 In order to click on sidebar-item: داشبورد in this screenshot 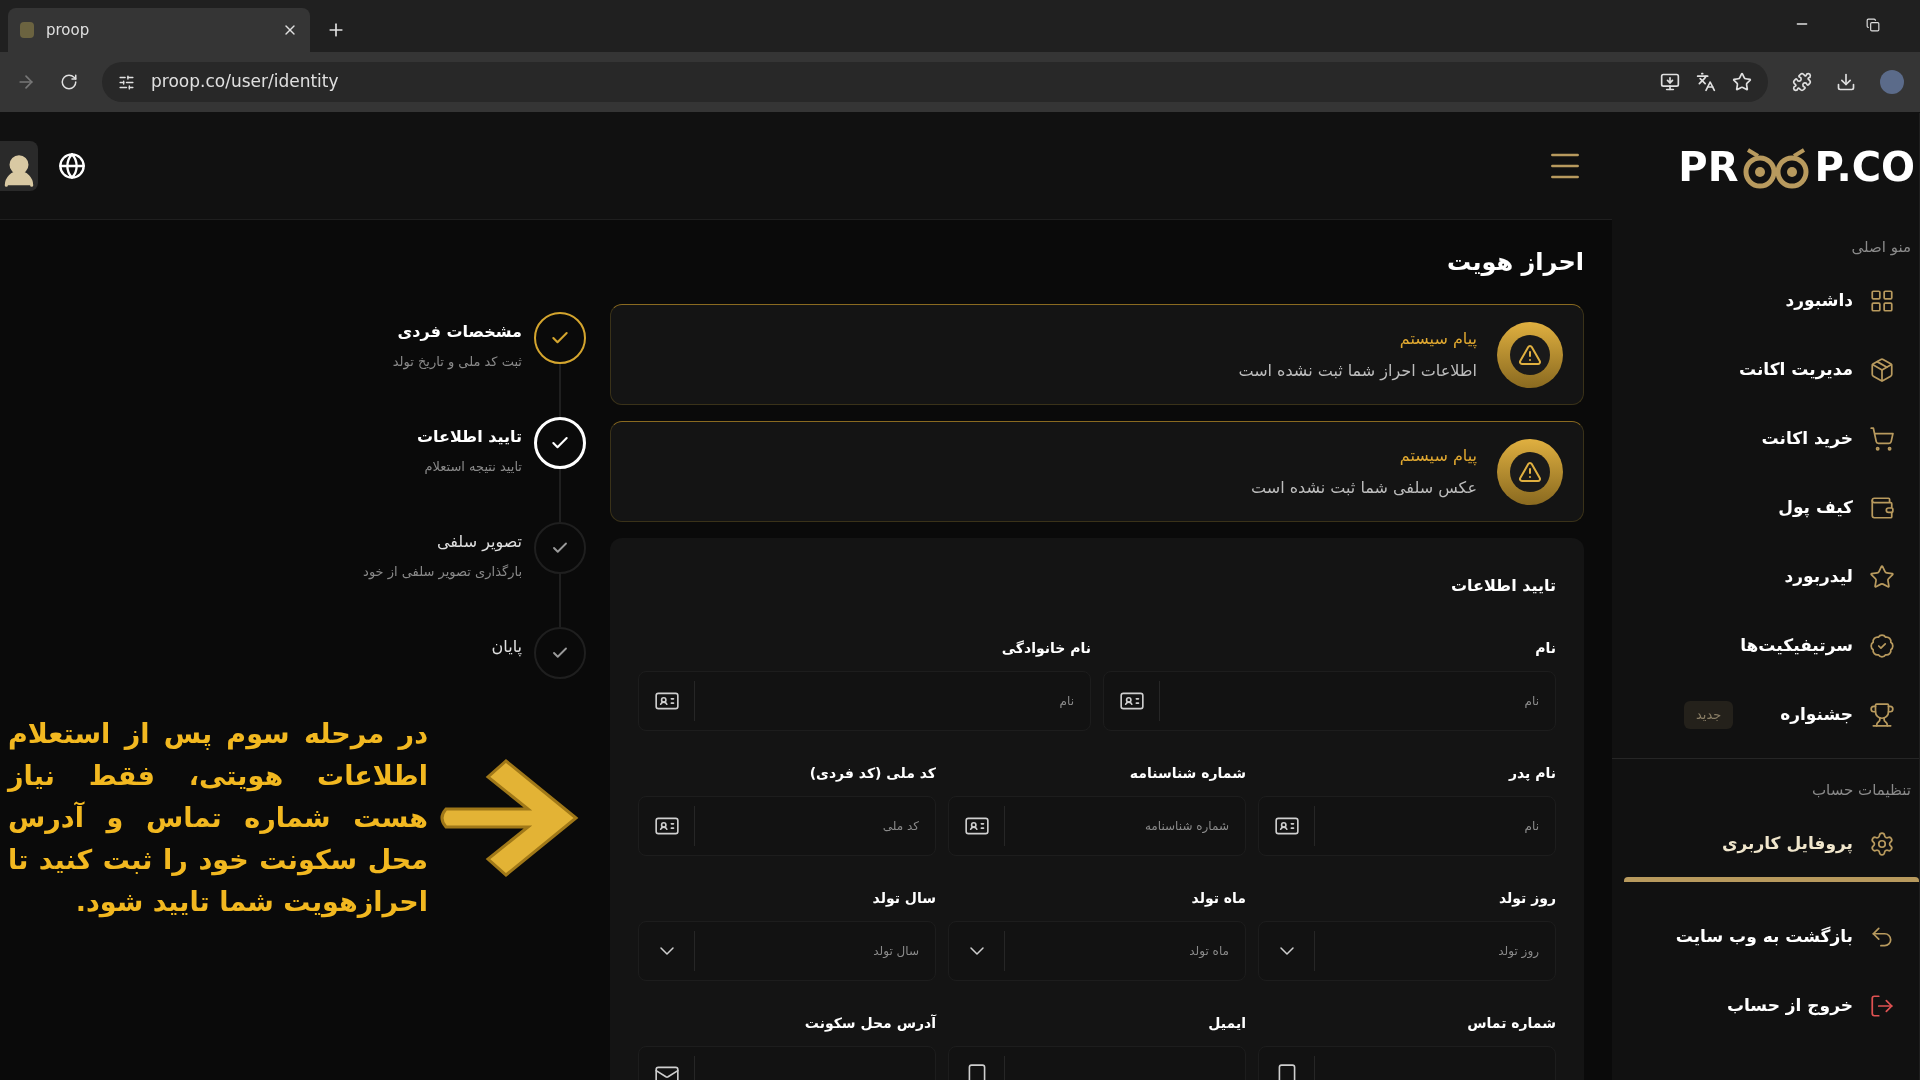, I will do `click(1765, 301)`.